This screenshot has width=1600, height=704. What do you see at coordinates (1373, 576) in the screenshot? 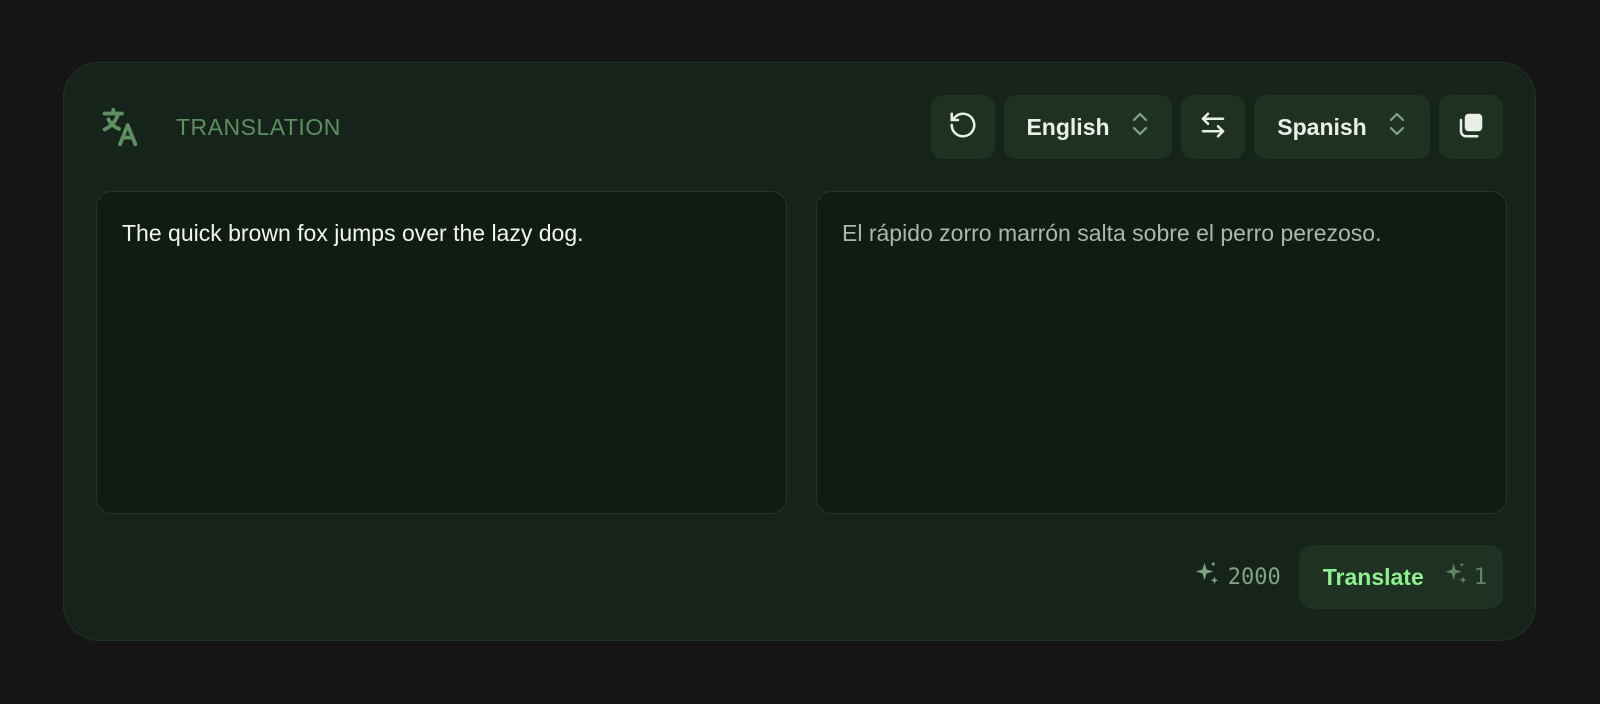
I see `translate-button-label: Translate` at bounding box center [1373, 576].